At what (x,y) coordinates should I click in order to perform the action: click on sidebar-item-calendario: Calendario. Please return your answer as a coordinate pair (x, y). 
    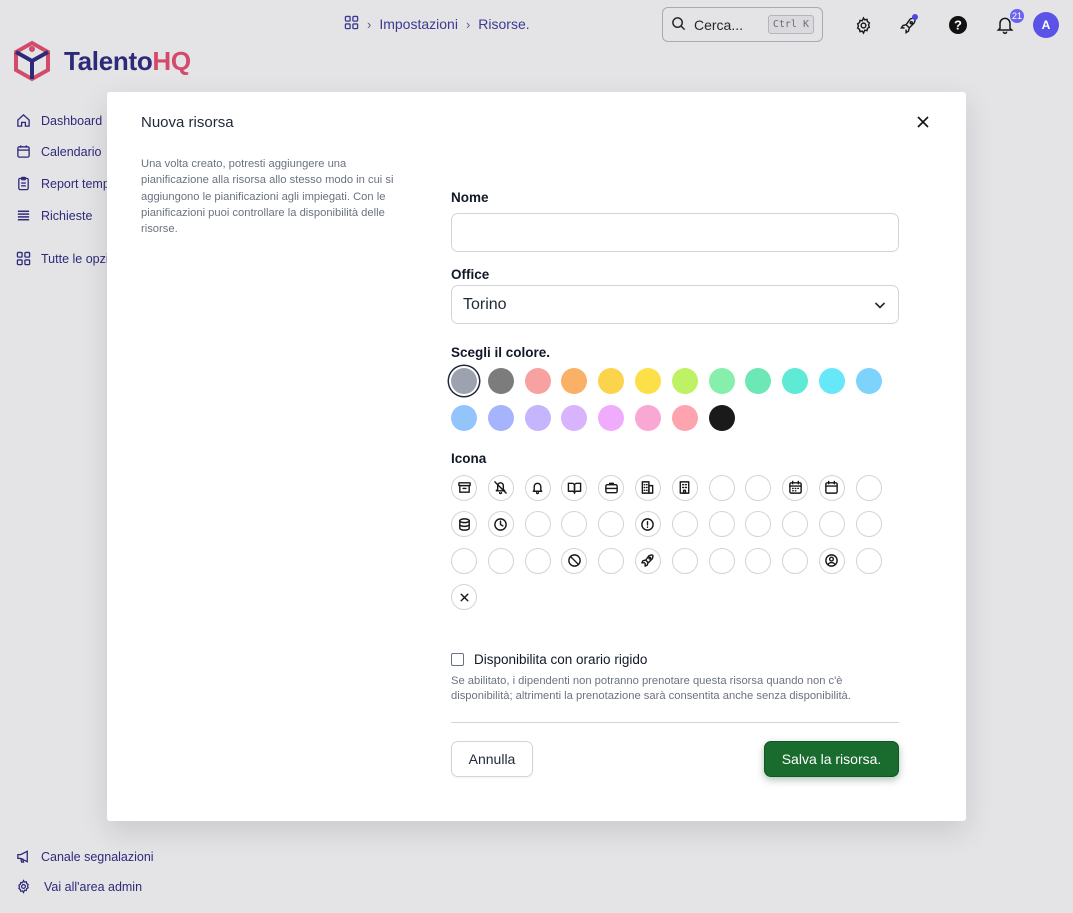
    Looking at the image, I should click on (58, 151).